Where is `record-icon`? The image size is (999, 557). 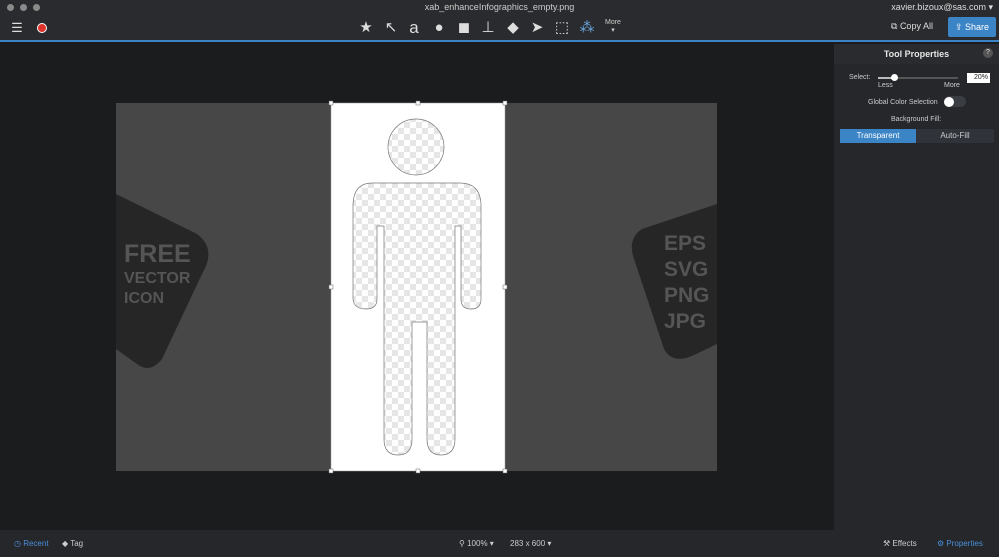
record-icon is located at coordinates (42, 28).